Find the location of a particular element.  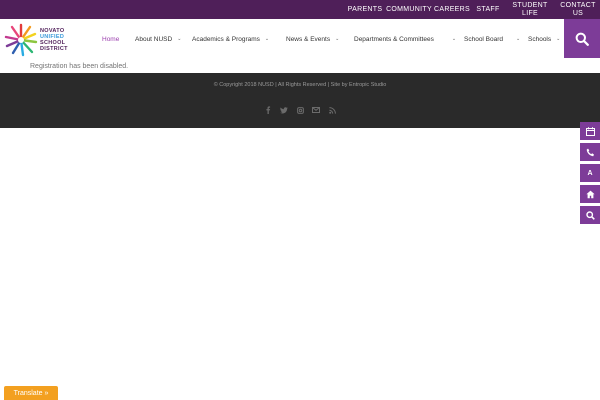

header-search-button is located at coordinates (582, 38).